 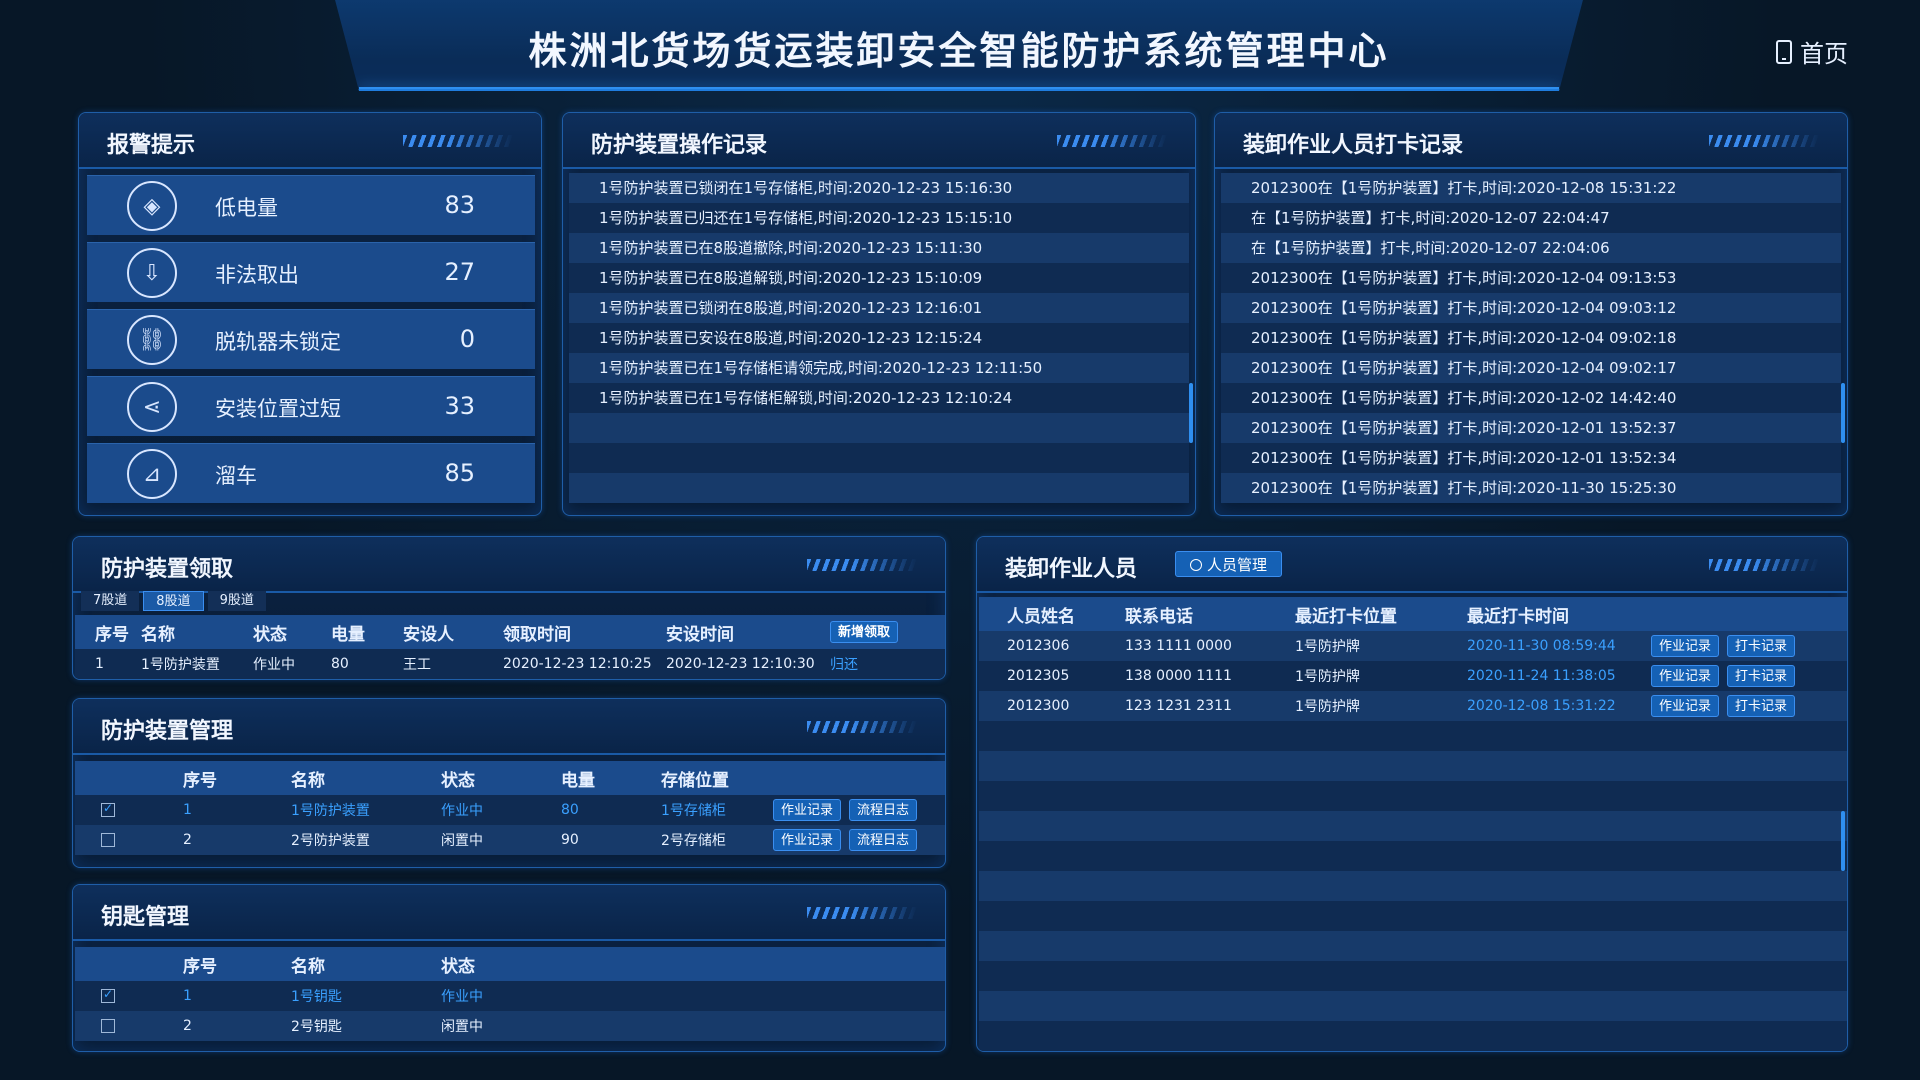 What do you see at coordinates (1210, 706) in the screenshot?
I see `table-cell: 123 1231 2311` at bounding box center [1210, 706].